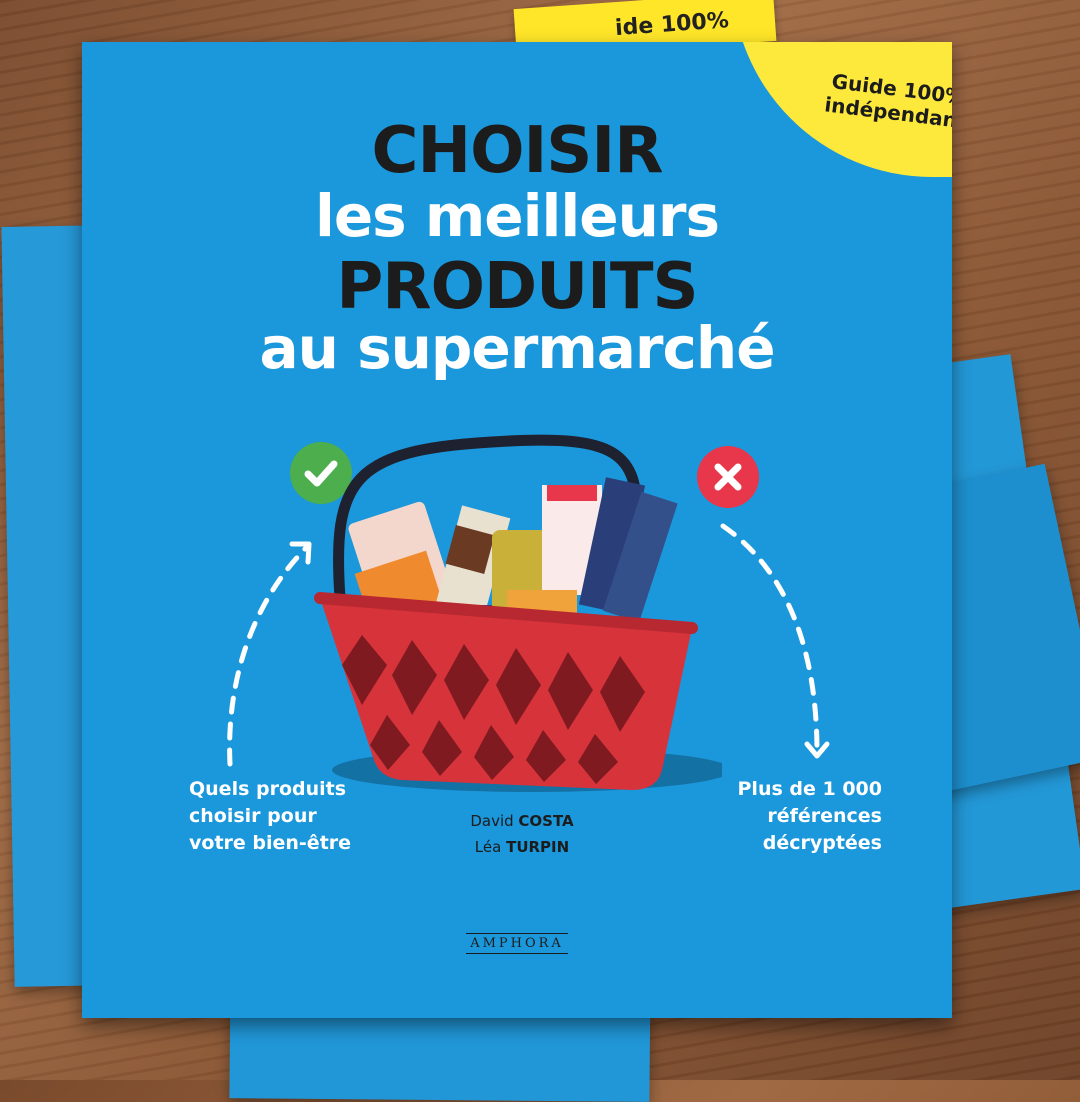  I want to click on title-line-au-supermarche: au supermarché, so click(517, 348).